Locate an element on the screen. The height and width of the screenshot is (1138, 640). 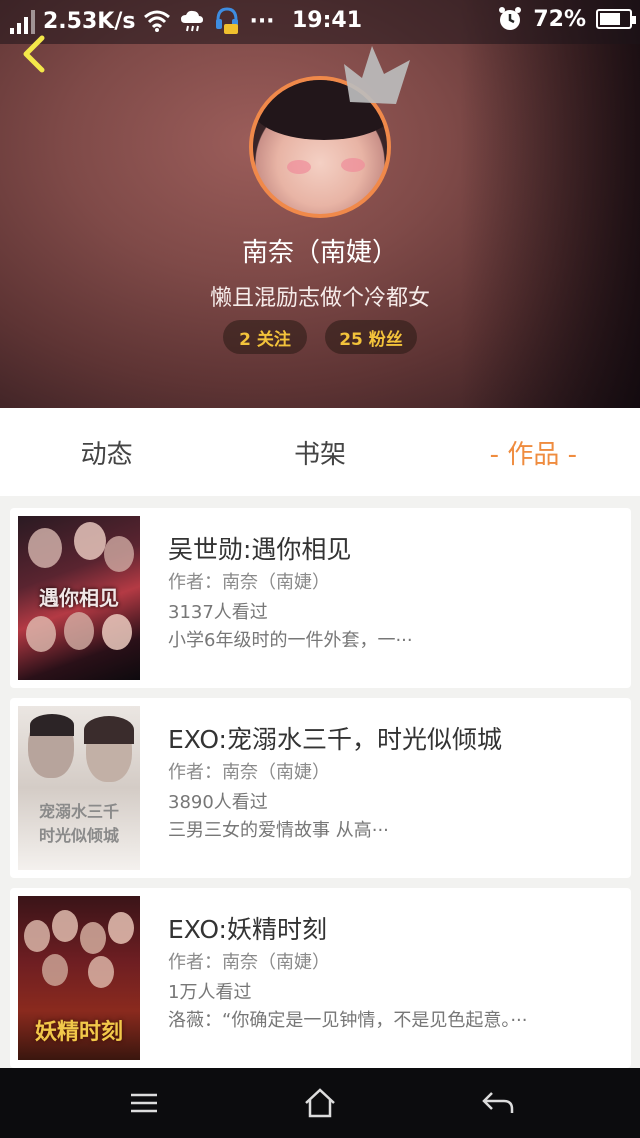
return-icon is located at coordinates (498, 1103).